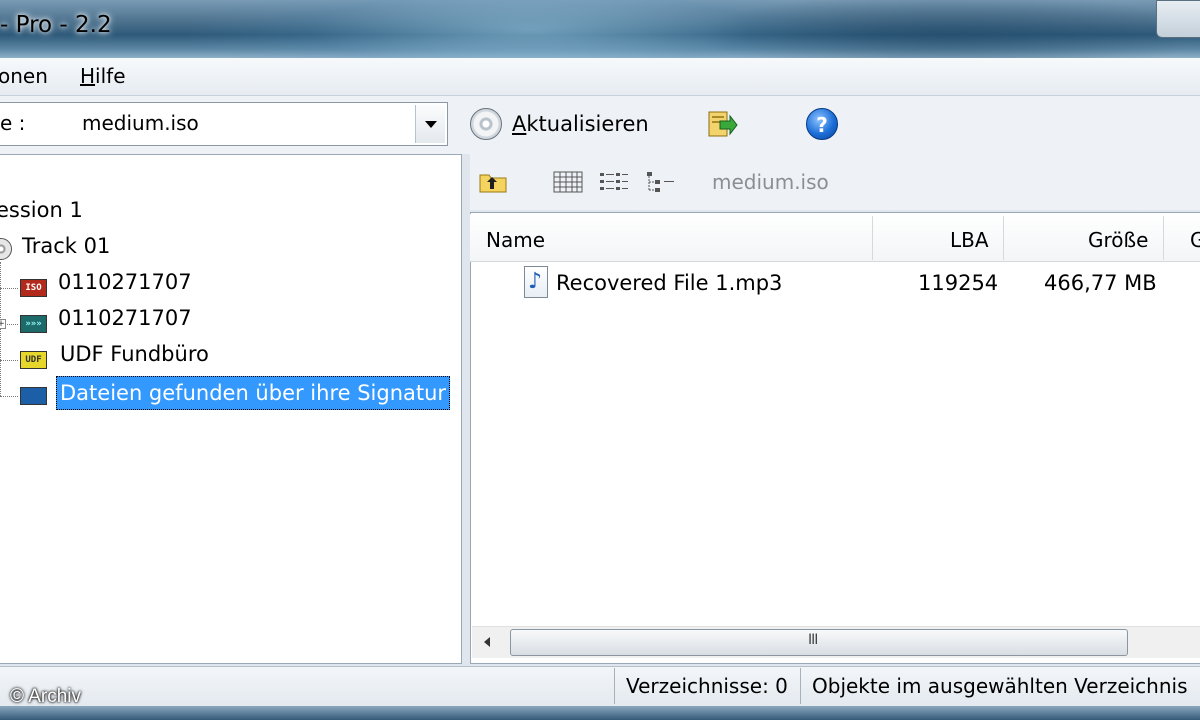  What do you see at coordinates (600, 713) in the screenshot?
I see `desktop-strip` at bounding box center [600, 713].